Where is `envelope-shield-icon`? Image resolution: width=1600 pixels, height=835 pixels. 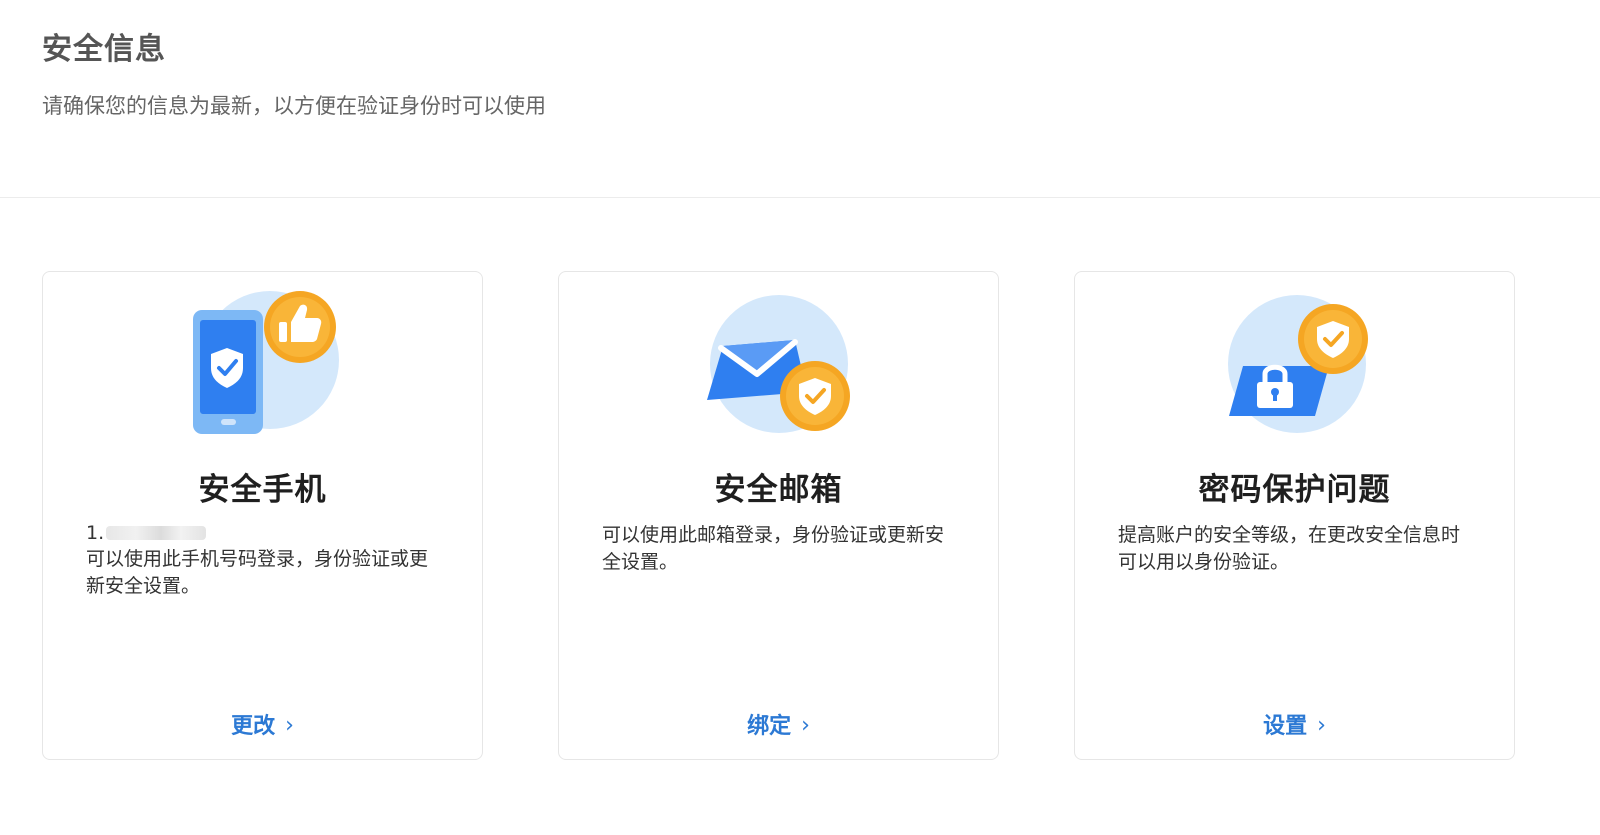
envelope-shield-icon is located at coordinates (778, 364).